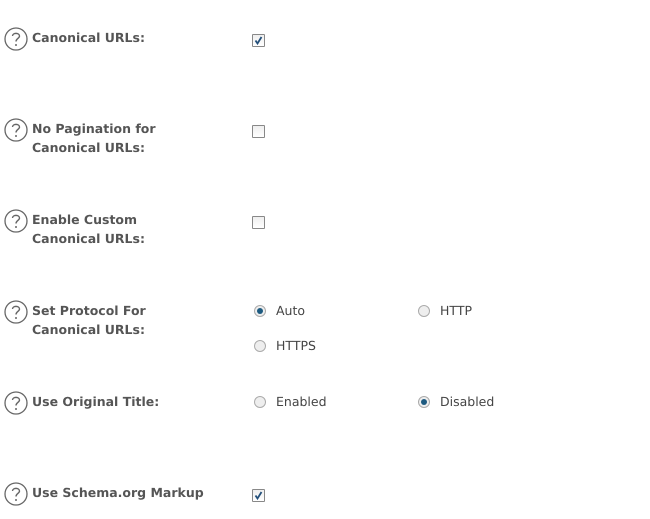 This screenshot has height=519, width=650. What do you see at coordinates (280, 310) in the screenshot?
I see `radio-option: Auto` at bounding box center [280, 310].